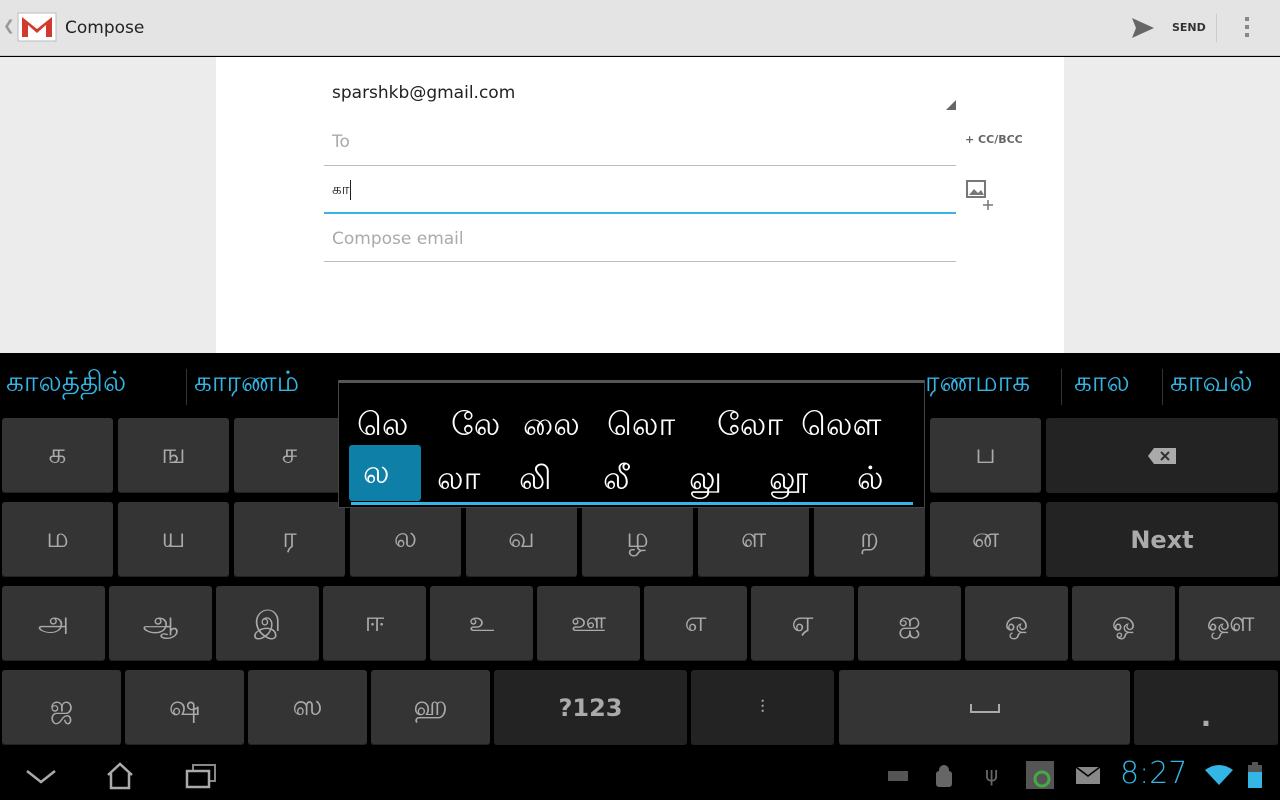  What do you see at coordinates (66, 383) in the screenshot?
I see `suggestion: காலத்தில்` at bounding box center [66, 383].